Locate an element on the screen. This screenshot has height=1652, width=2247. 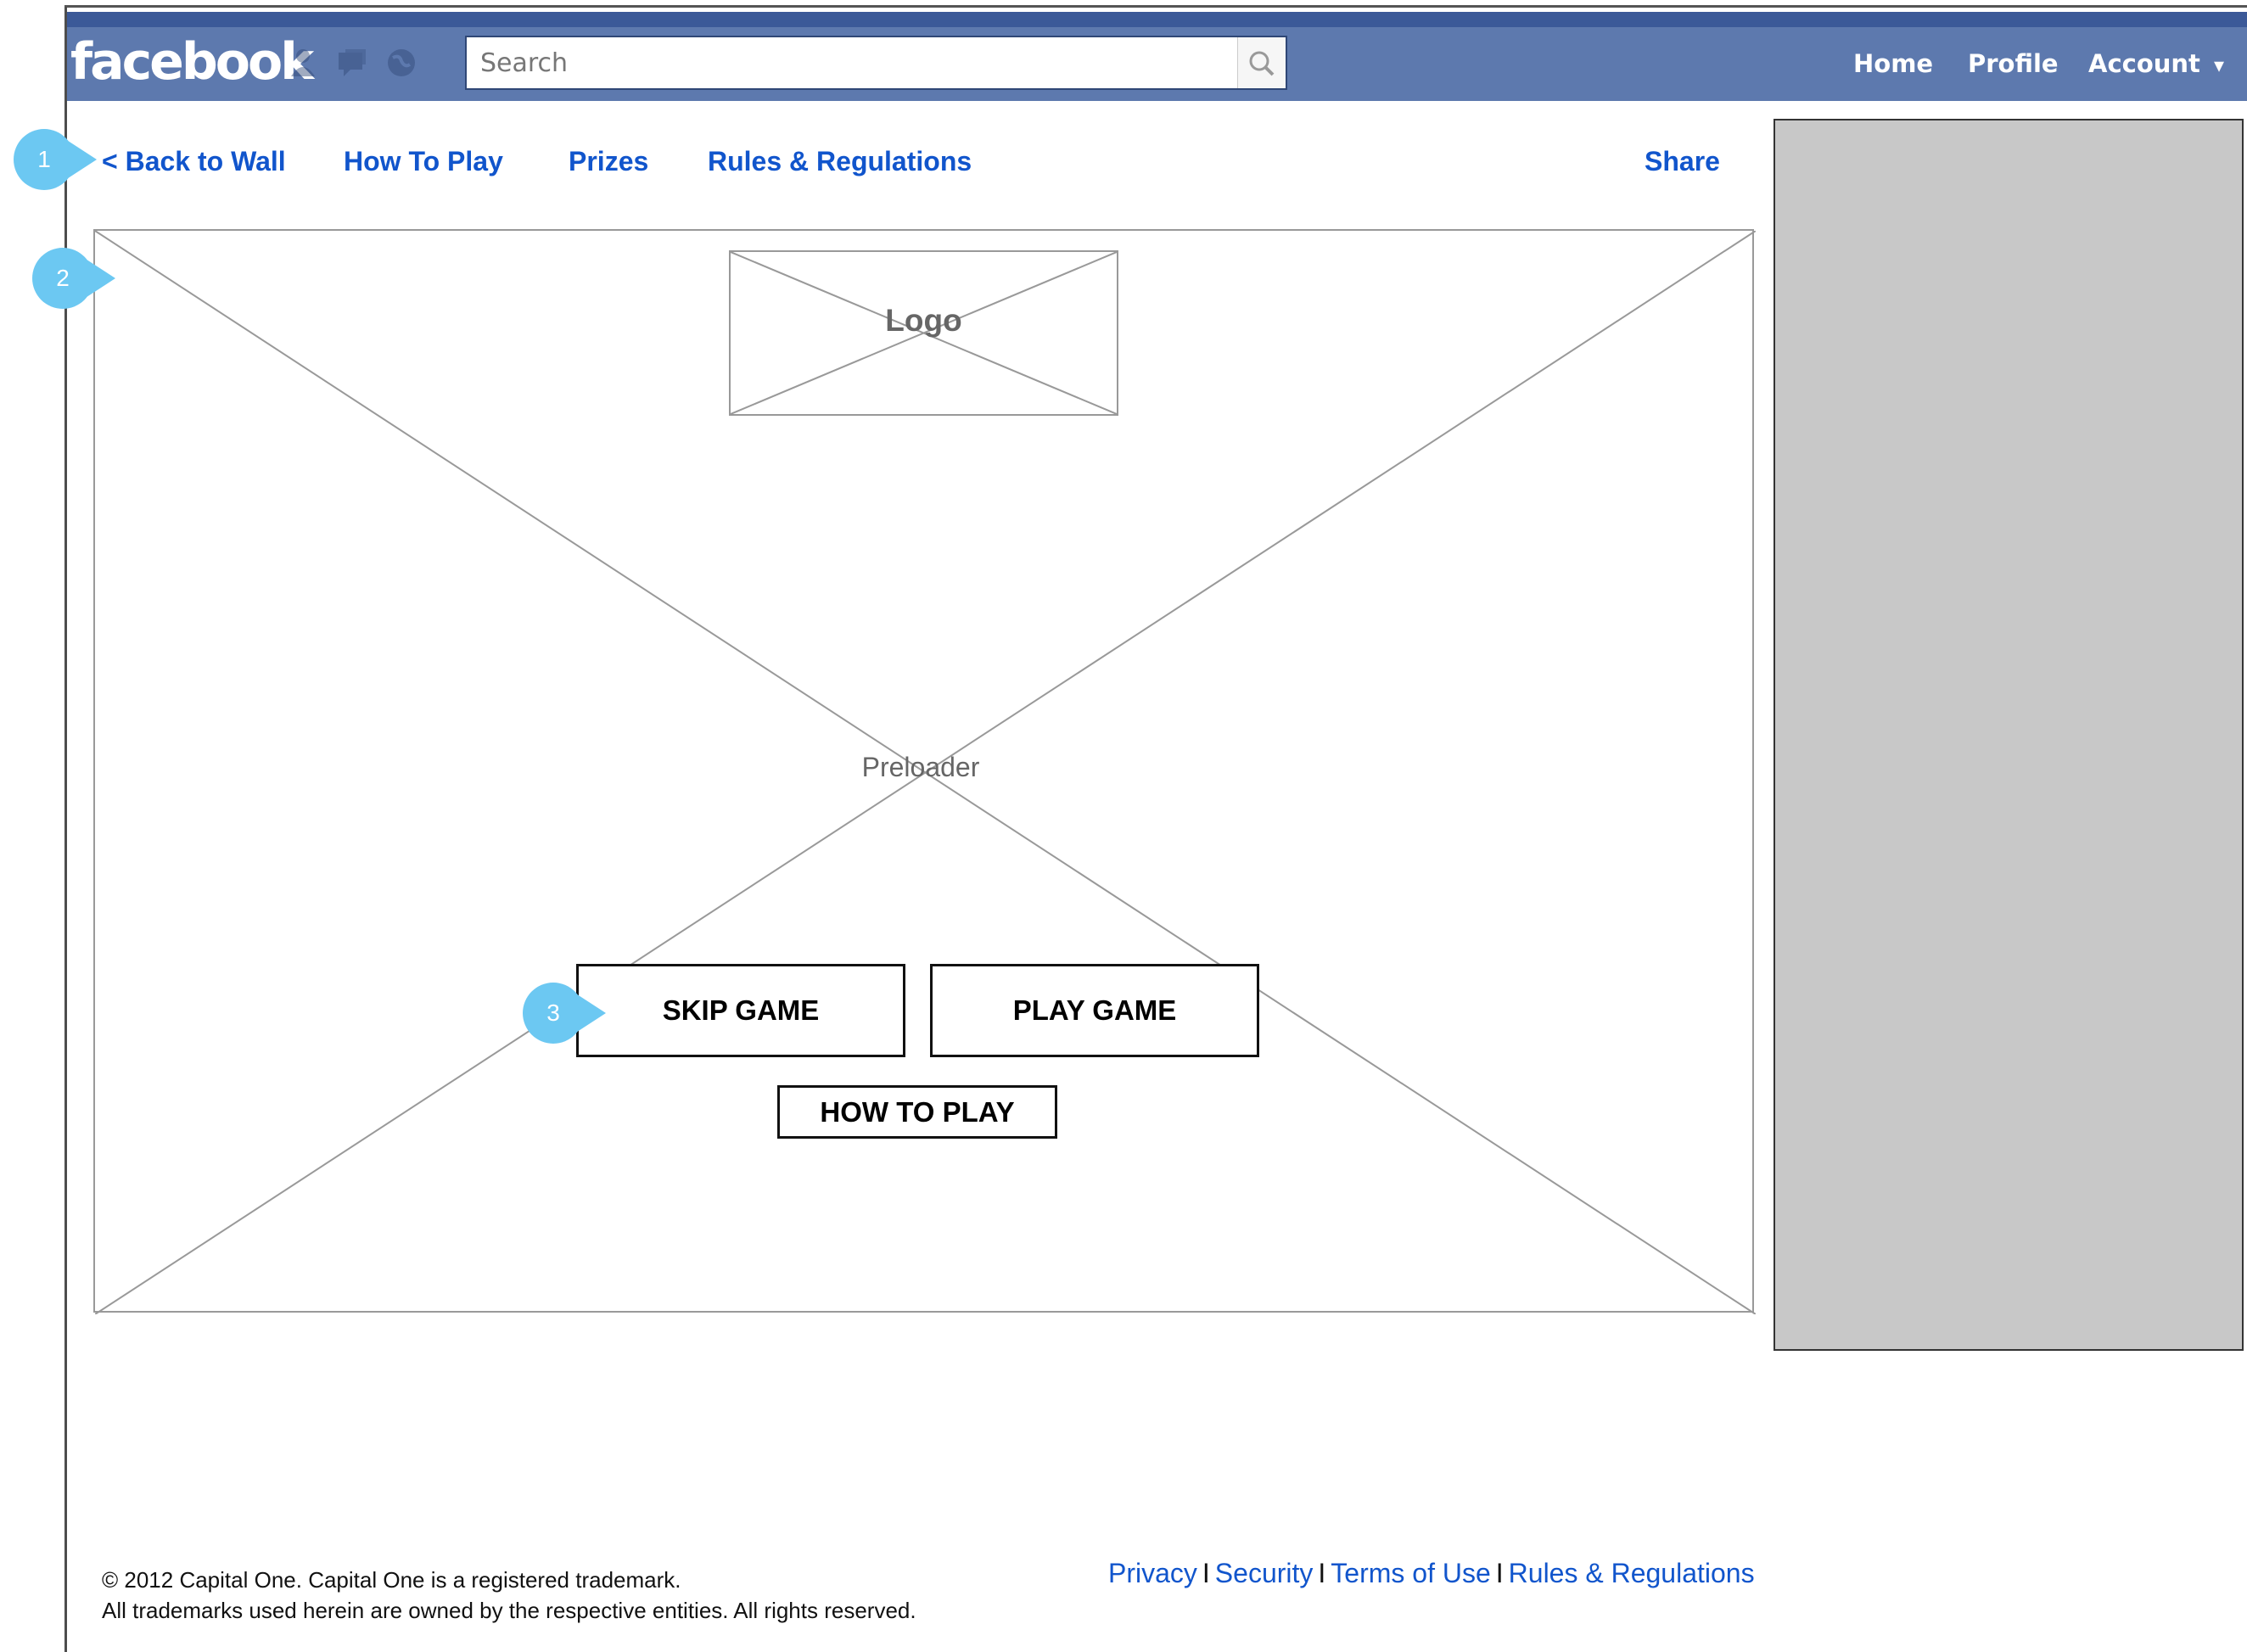
nav-account-label: Account is located at coordinates (2144, 64).